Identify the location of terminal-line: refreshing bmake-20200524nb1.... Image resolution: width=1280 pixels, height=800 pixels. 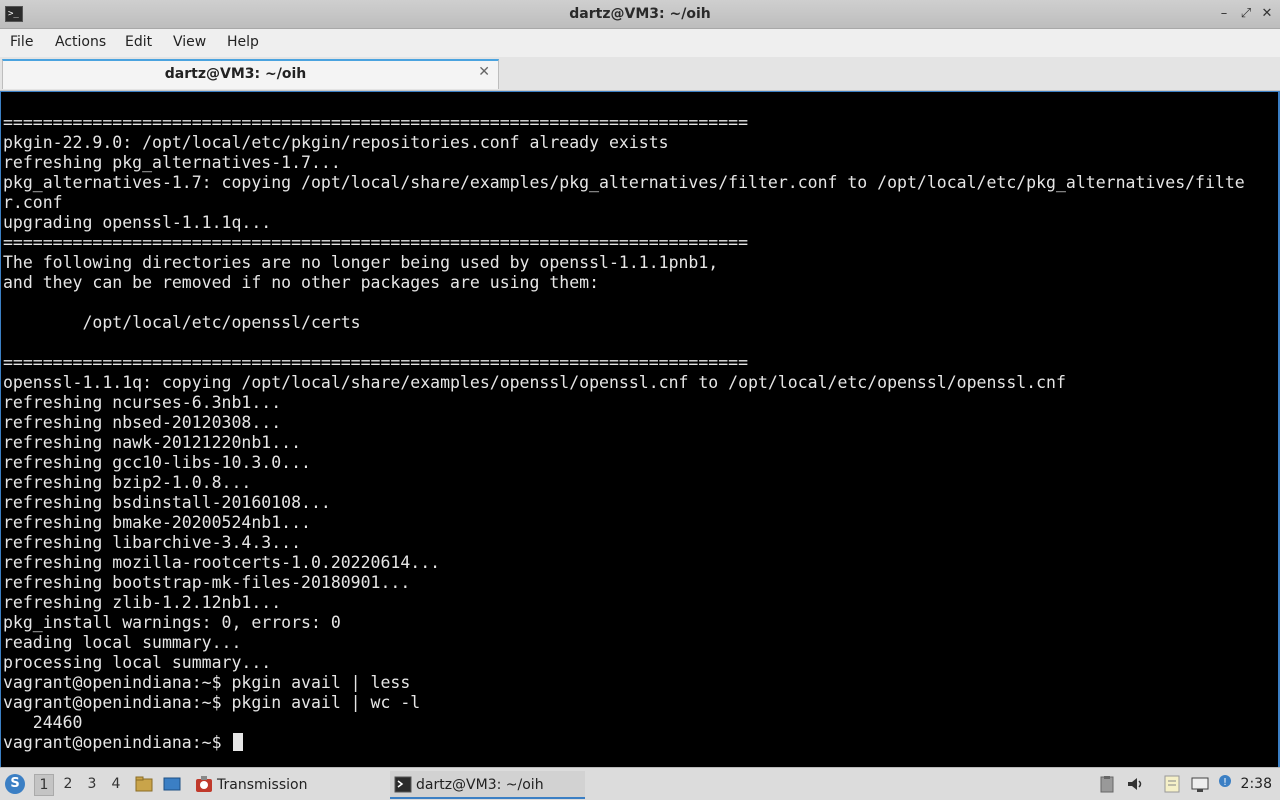
(157, 522).